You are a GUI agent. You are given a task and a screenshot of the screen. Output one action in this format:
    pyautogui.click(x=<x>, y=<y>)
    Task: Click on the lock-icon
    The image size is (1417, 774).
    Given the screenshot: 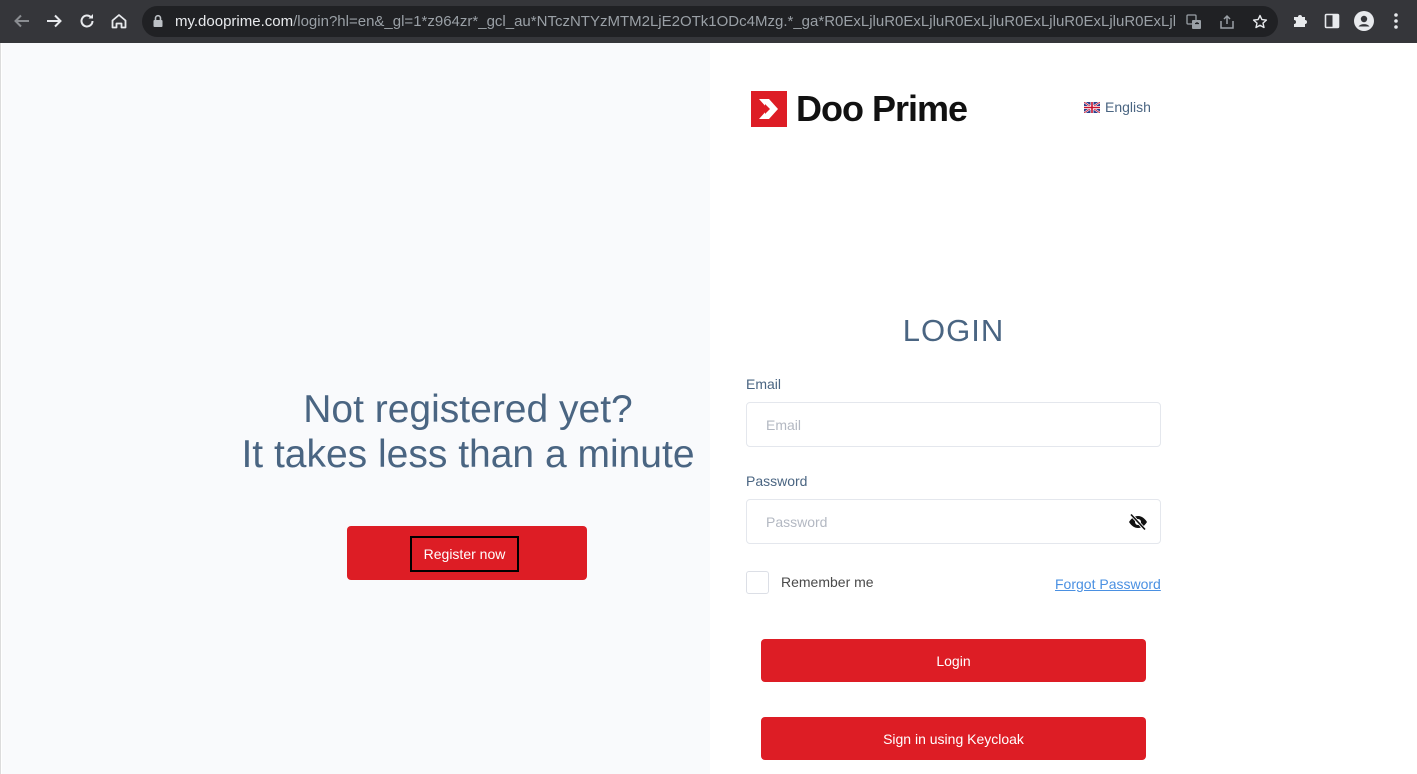 What is the action you would take?
    pyautogui.click(x=158, y=23)
    